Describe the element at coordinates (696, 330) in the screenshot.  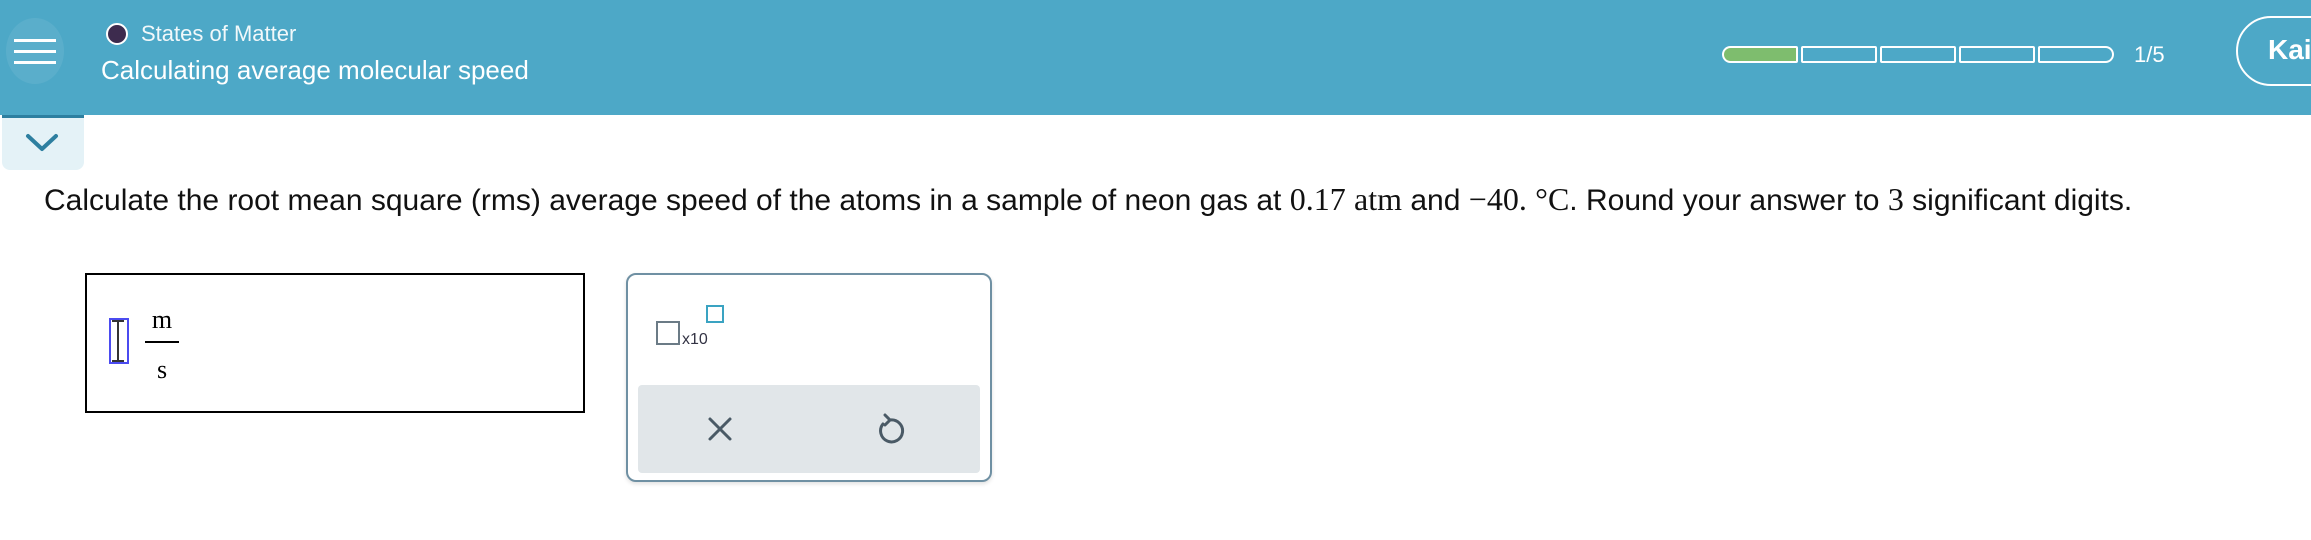
I see `scientific-notation-button: x10` at that location.